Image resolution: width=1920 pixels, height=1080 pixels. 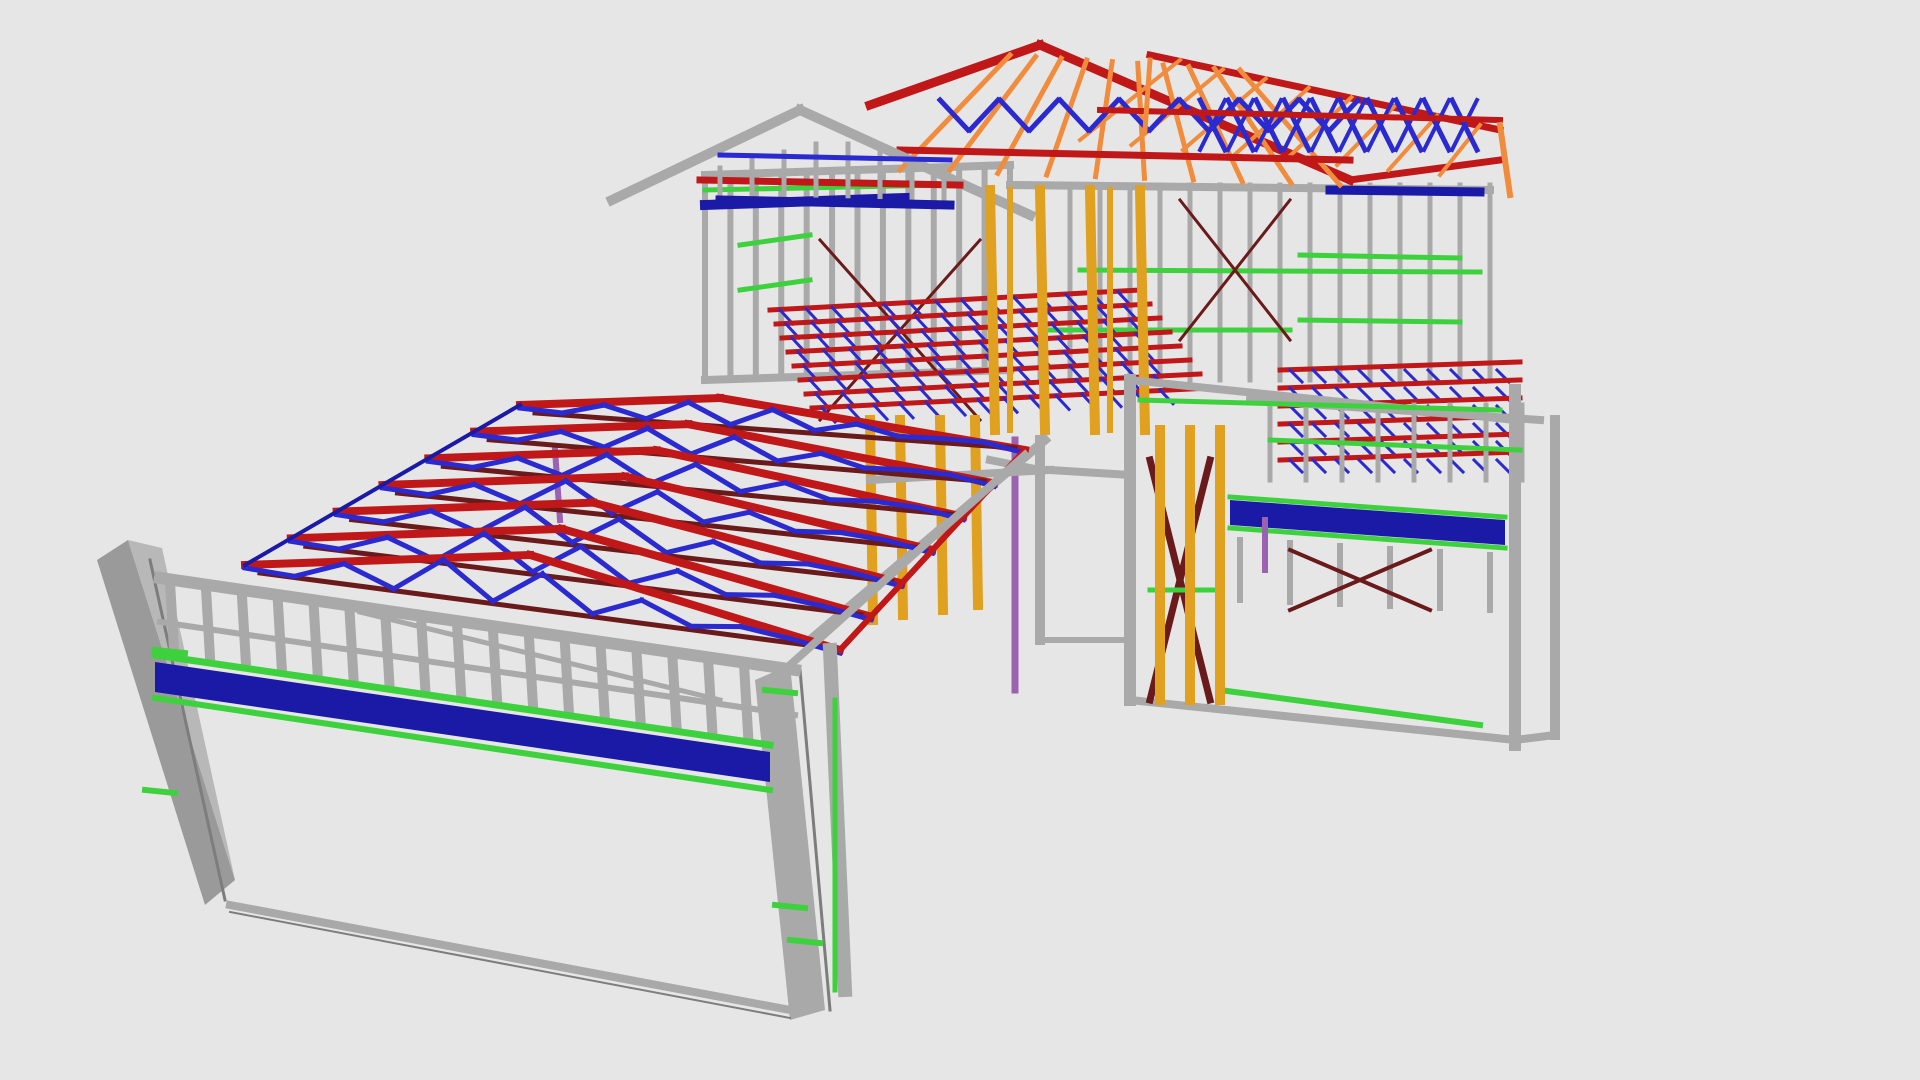 What do you see at coordinates (1090, 472) in the screenshot?
I see `beam` at bounding box center [1090, 472].